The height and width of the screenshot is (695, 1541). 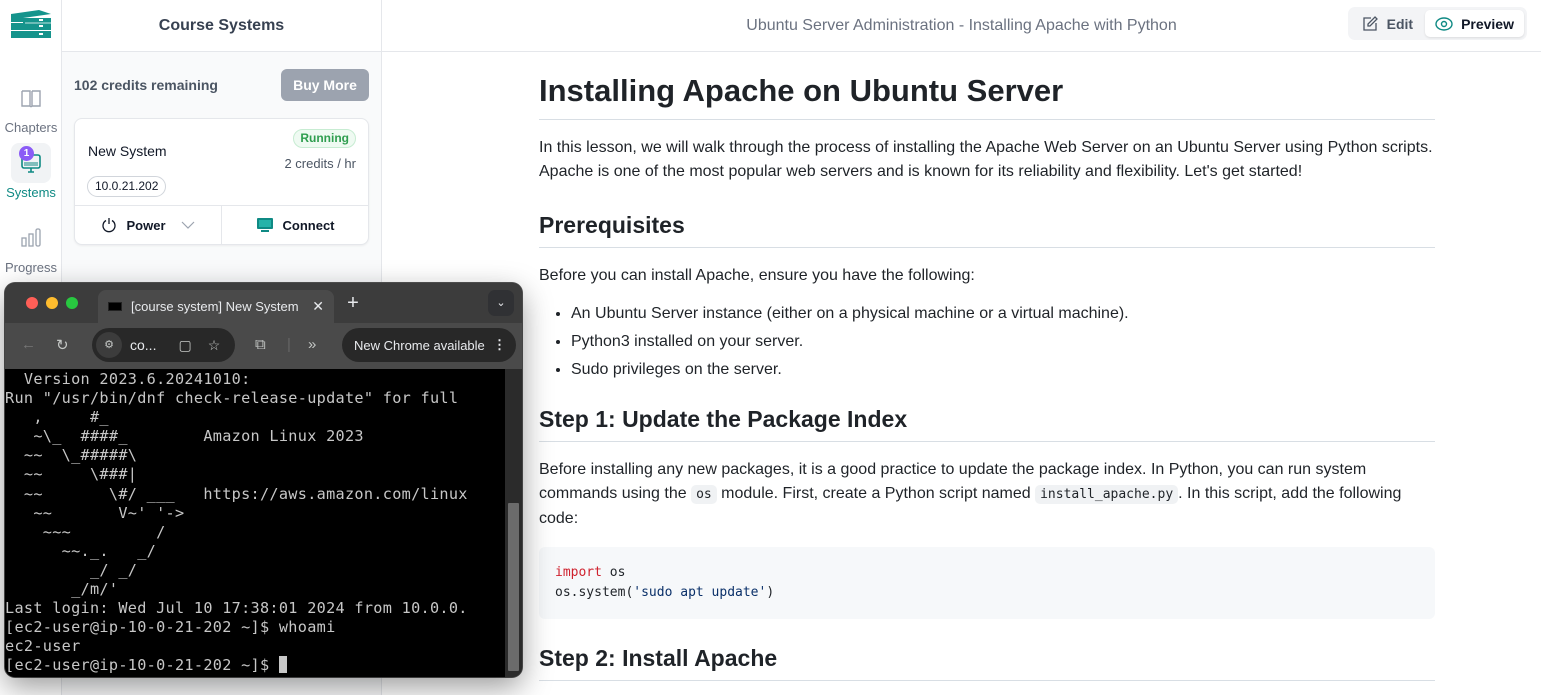 What do you see at coordinates (128, 379) in the screenshot?
I see `terminal-line: Version 2023.6.20241010:` at bounding box center [128, 379].